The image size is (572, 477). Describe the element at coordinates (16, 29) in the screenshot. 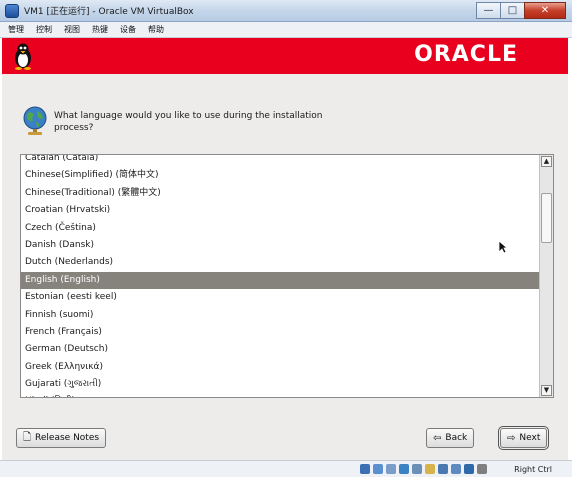

I see `menu-manage: 管理` at that location.